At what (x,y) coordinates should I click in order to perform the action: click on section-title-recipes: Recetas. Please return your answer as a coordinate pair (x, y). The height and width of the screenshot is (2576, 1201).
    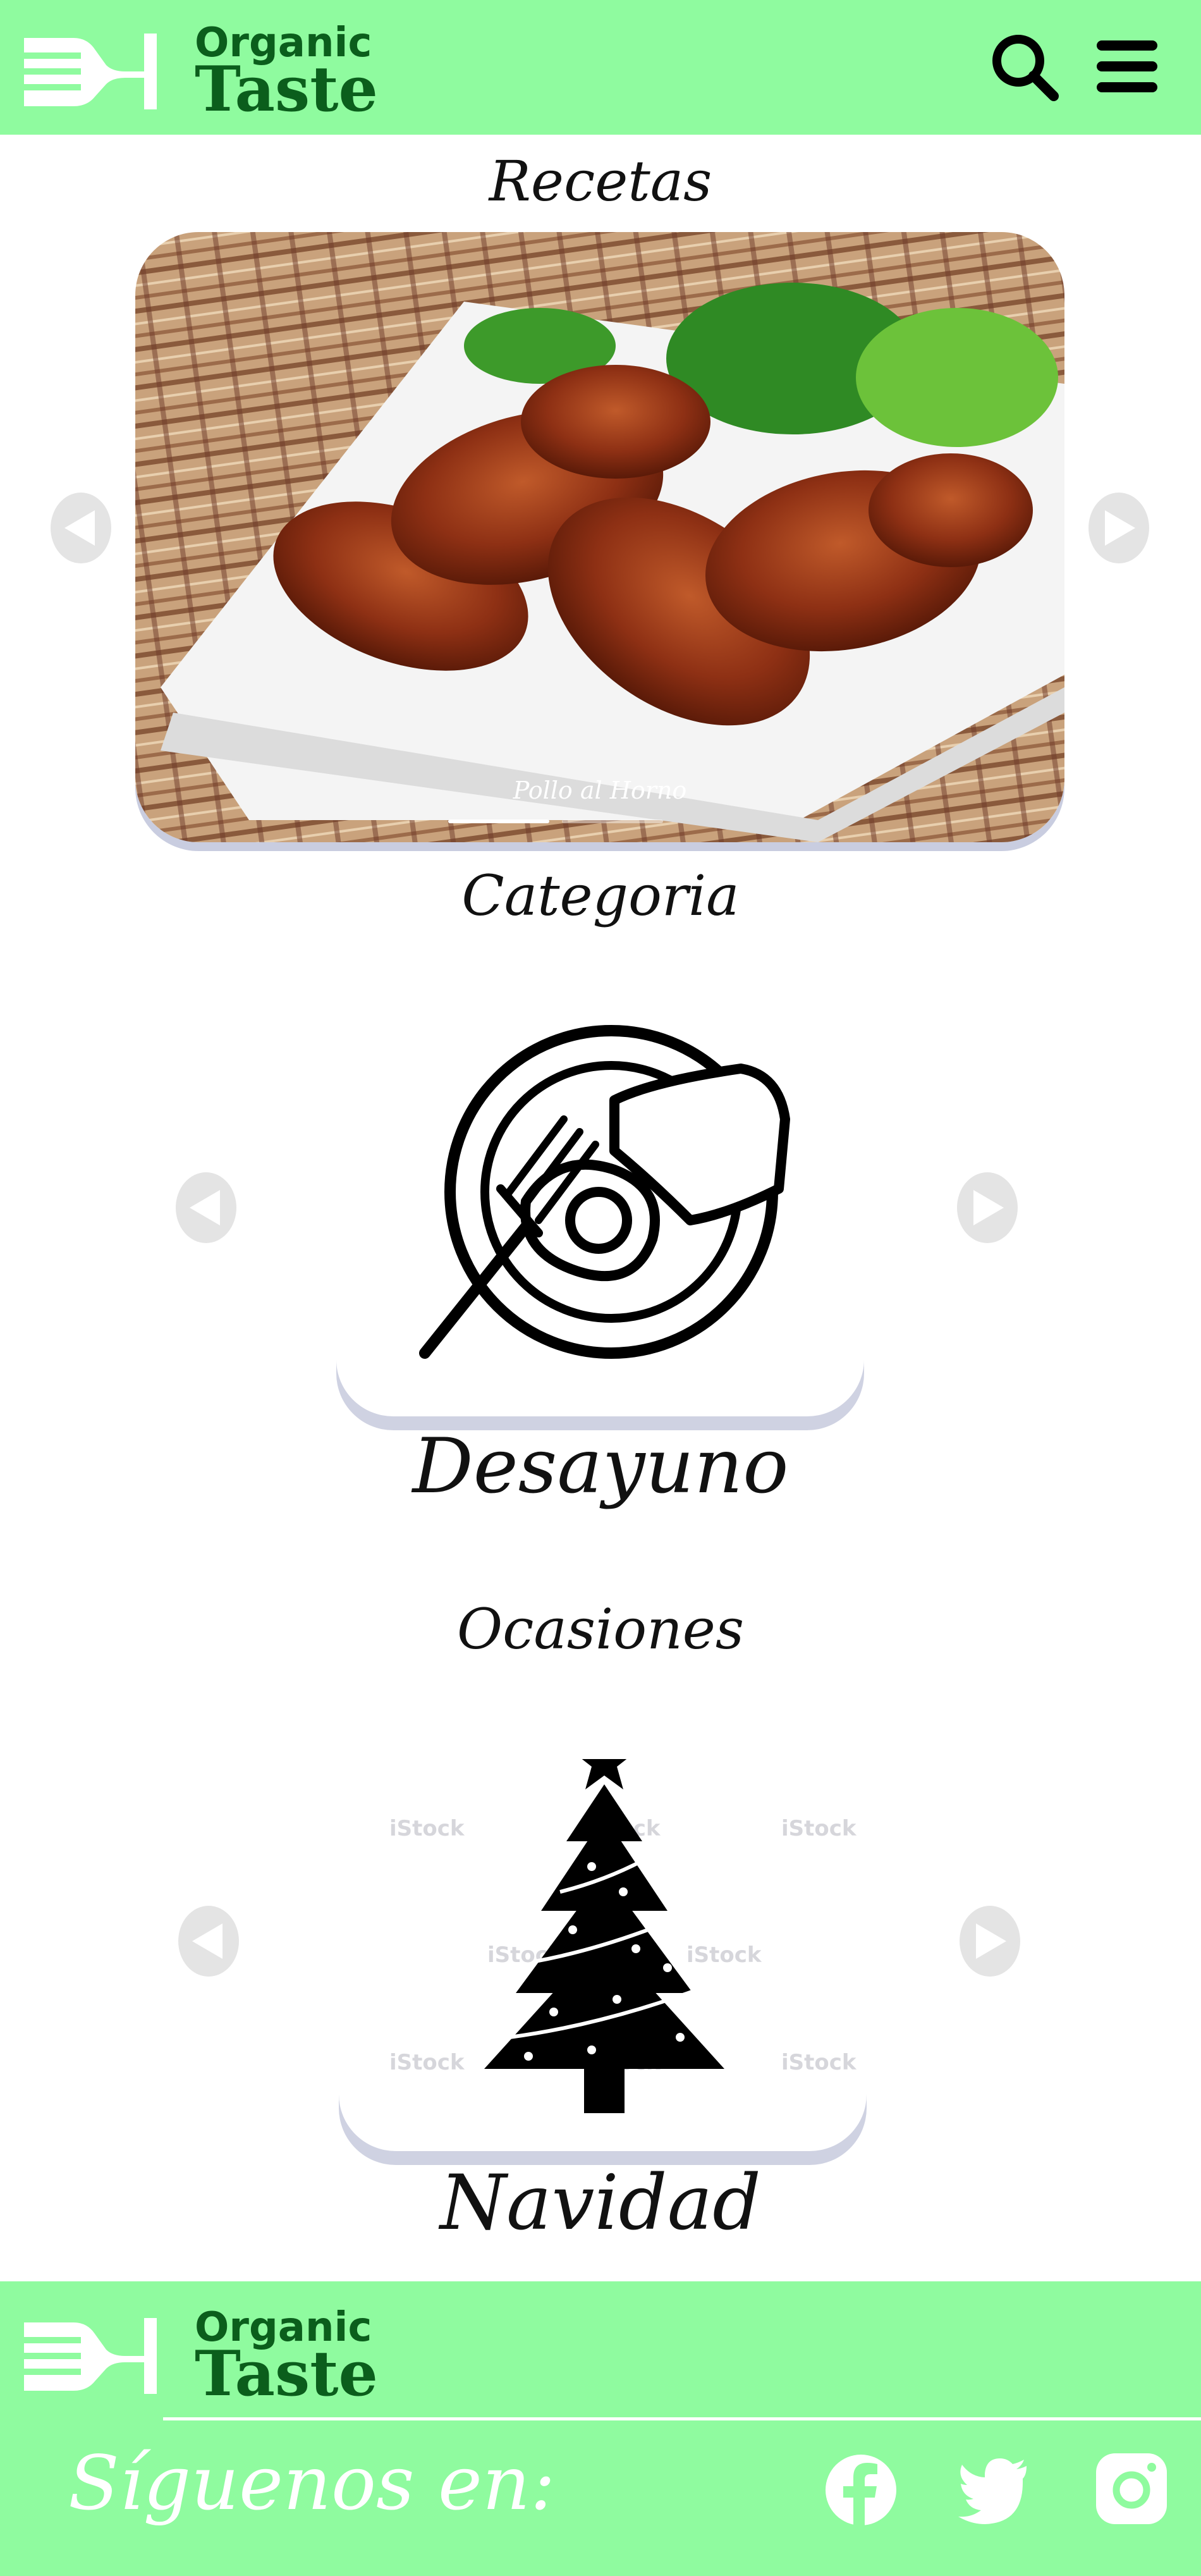
    Looking at the image, I should click on (600, 181).